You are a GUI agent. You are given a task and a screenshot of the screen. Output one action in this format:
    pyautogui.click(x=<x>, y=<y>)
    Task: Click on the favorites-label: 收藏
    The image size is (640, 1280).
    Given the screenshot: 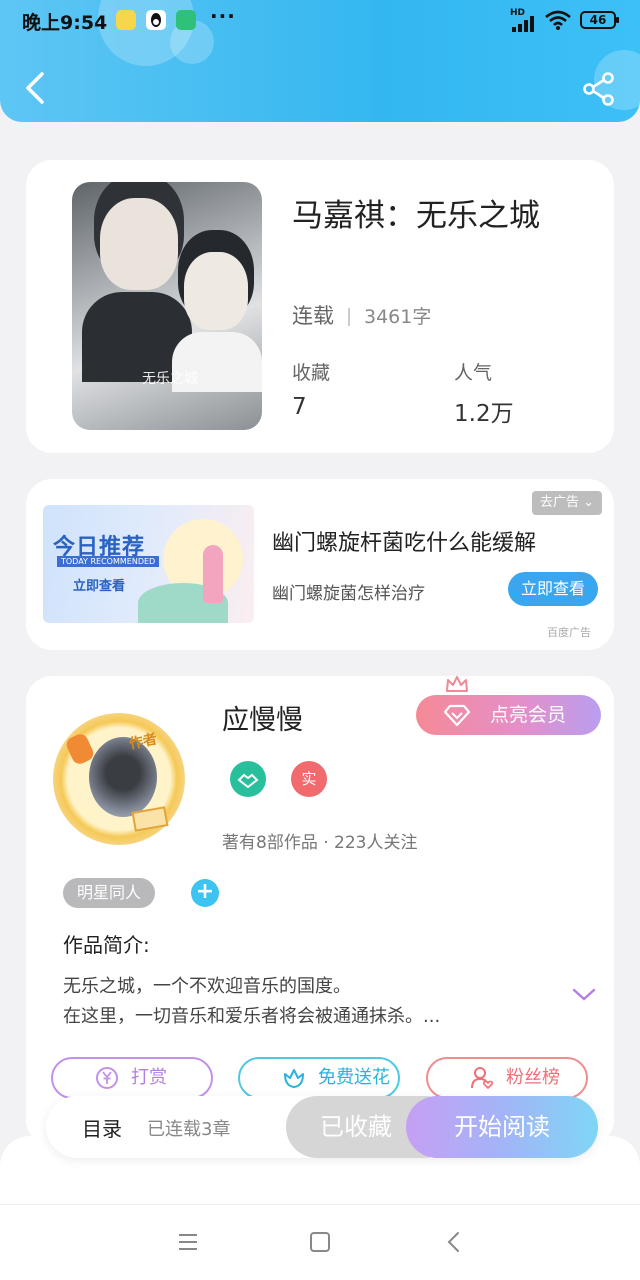 What is the action you would take?
    pyautogui.click(x=311, y=373)
    